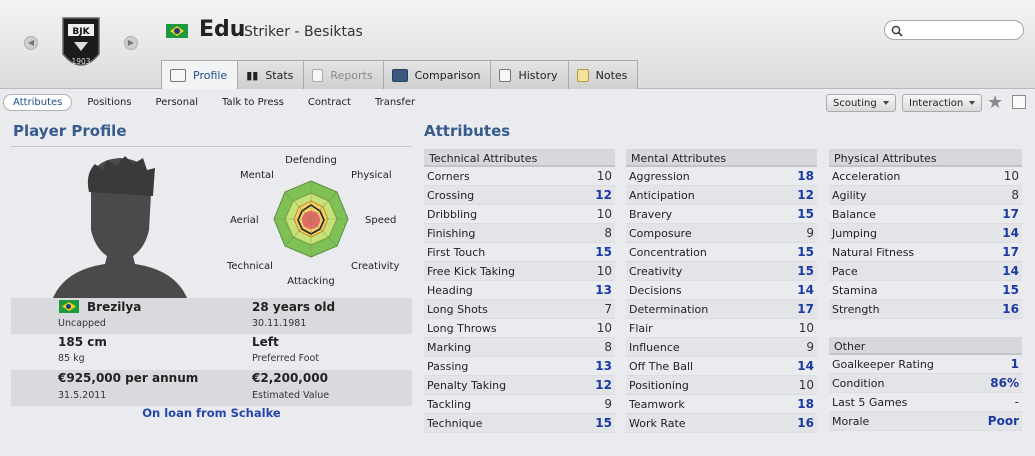 Image resolution: width=1035 pixels, height=456 pixels. I want to click on attribute-row: Natural Fitness 17, so click(925, 252).